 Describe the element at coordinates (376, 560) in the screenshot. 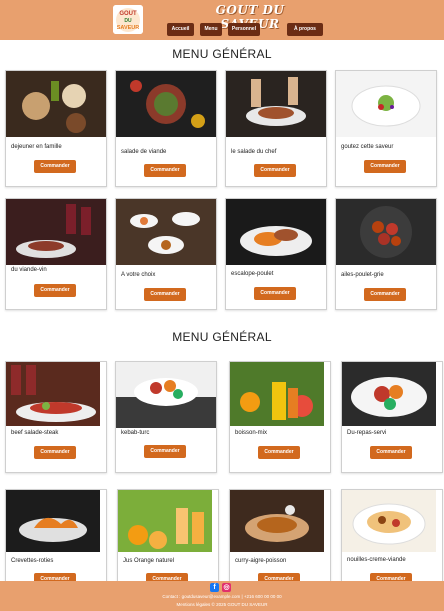

I see `dish-name: nouilles-creme-viande` at that location.